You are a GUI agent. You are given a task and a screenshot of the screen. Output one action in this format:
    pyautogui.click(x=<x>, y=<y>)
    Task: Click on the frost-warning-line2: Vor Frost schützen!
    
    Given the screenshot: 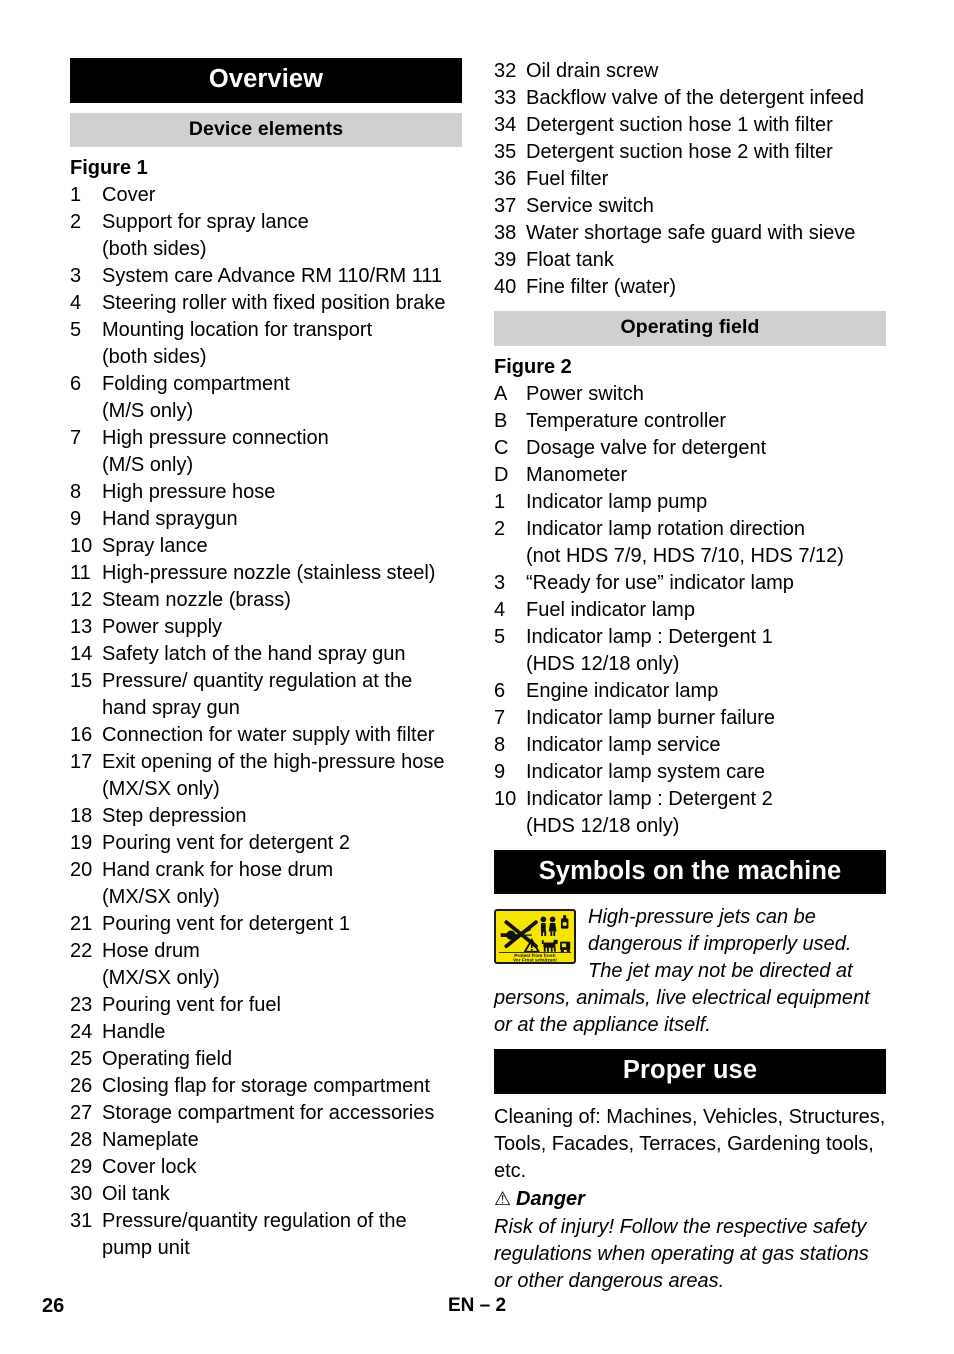 What is the action you would take?
    pyautogui.click(x=535, y=959)
    